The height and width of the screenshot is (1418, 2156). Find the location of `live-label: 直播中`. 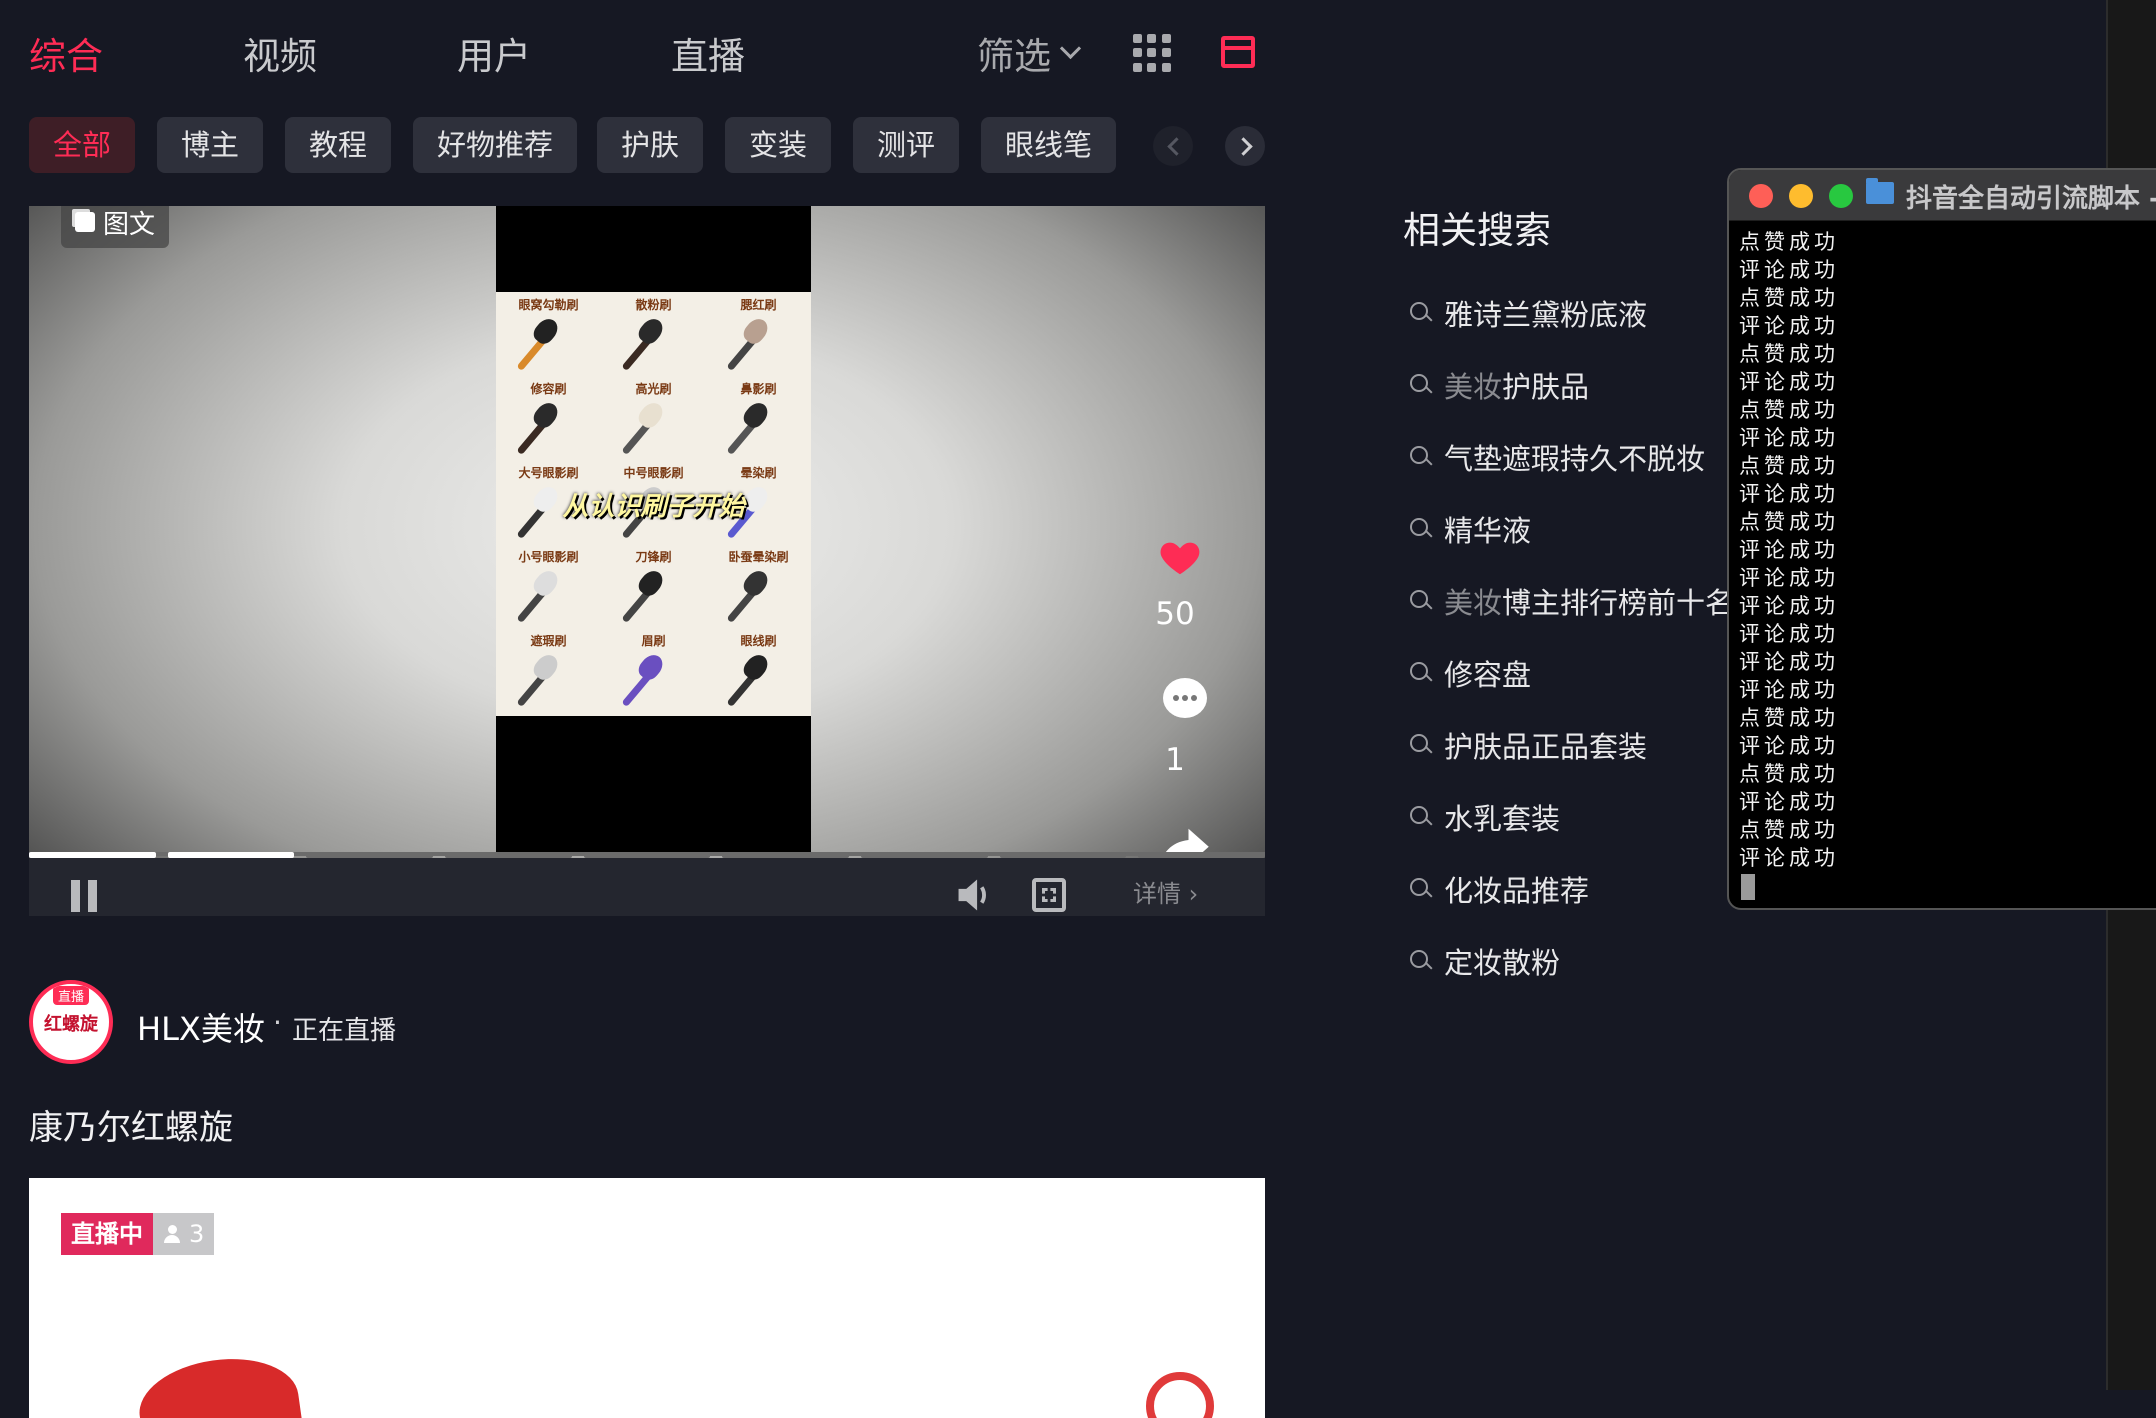

live-label: 直播中 is located at coordinates (107, 1234).